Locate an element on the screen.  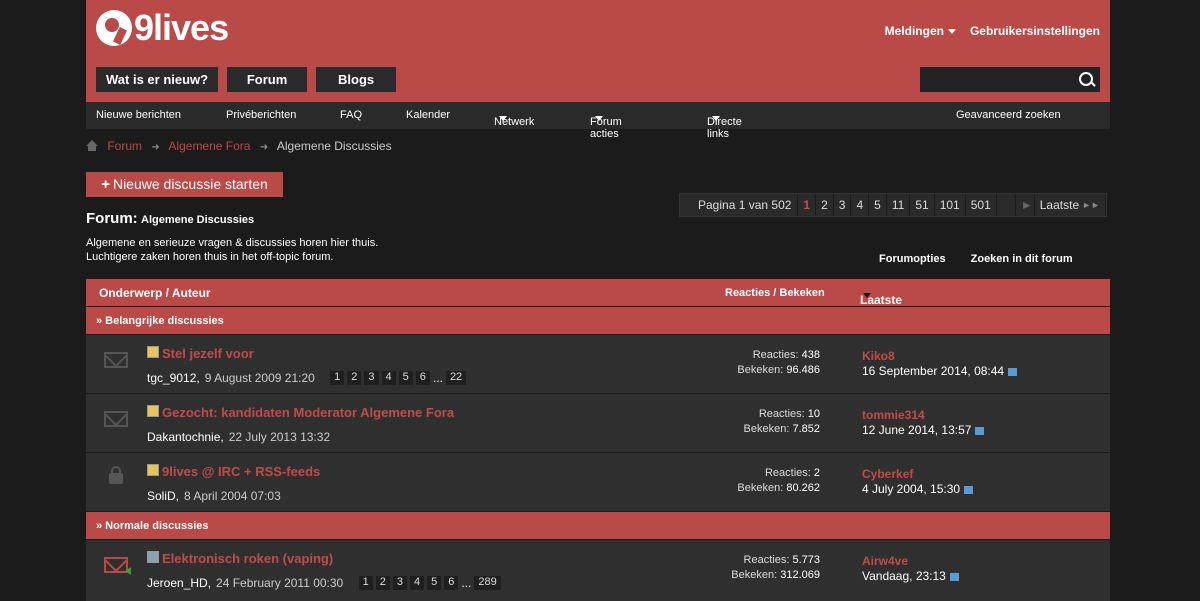
user-settings-link: Gebruikersinstellingen is located at coordinates (1035, 31).